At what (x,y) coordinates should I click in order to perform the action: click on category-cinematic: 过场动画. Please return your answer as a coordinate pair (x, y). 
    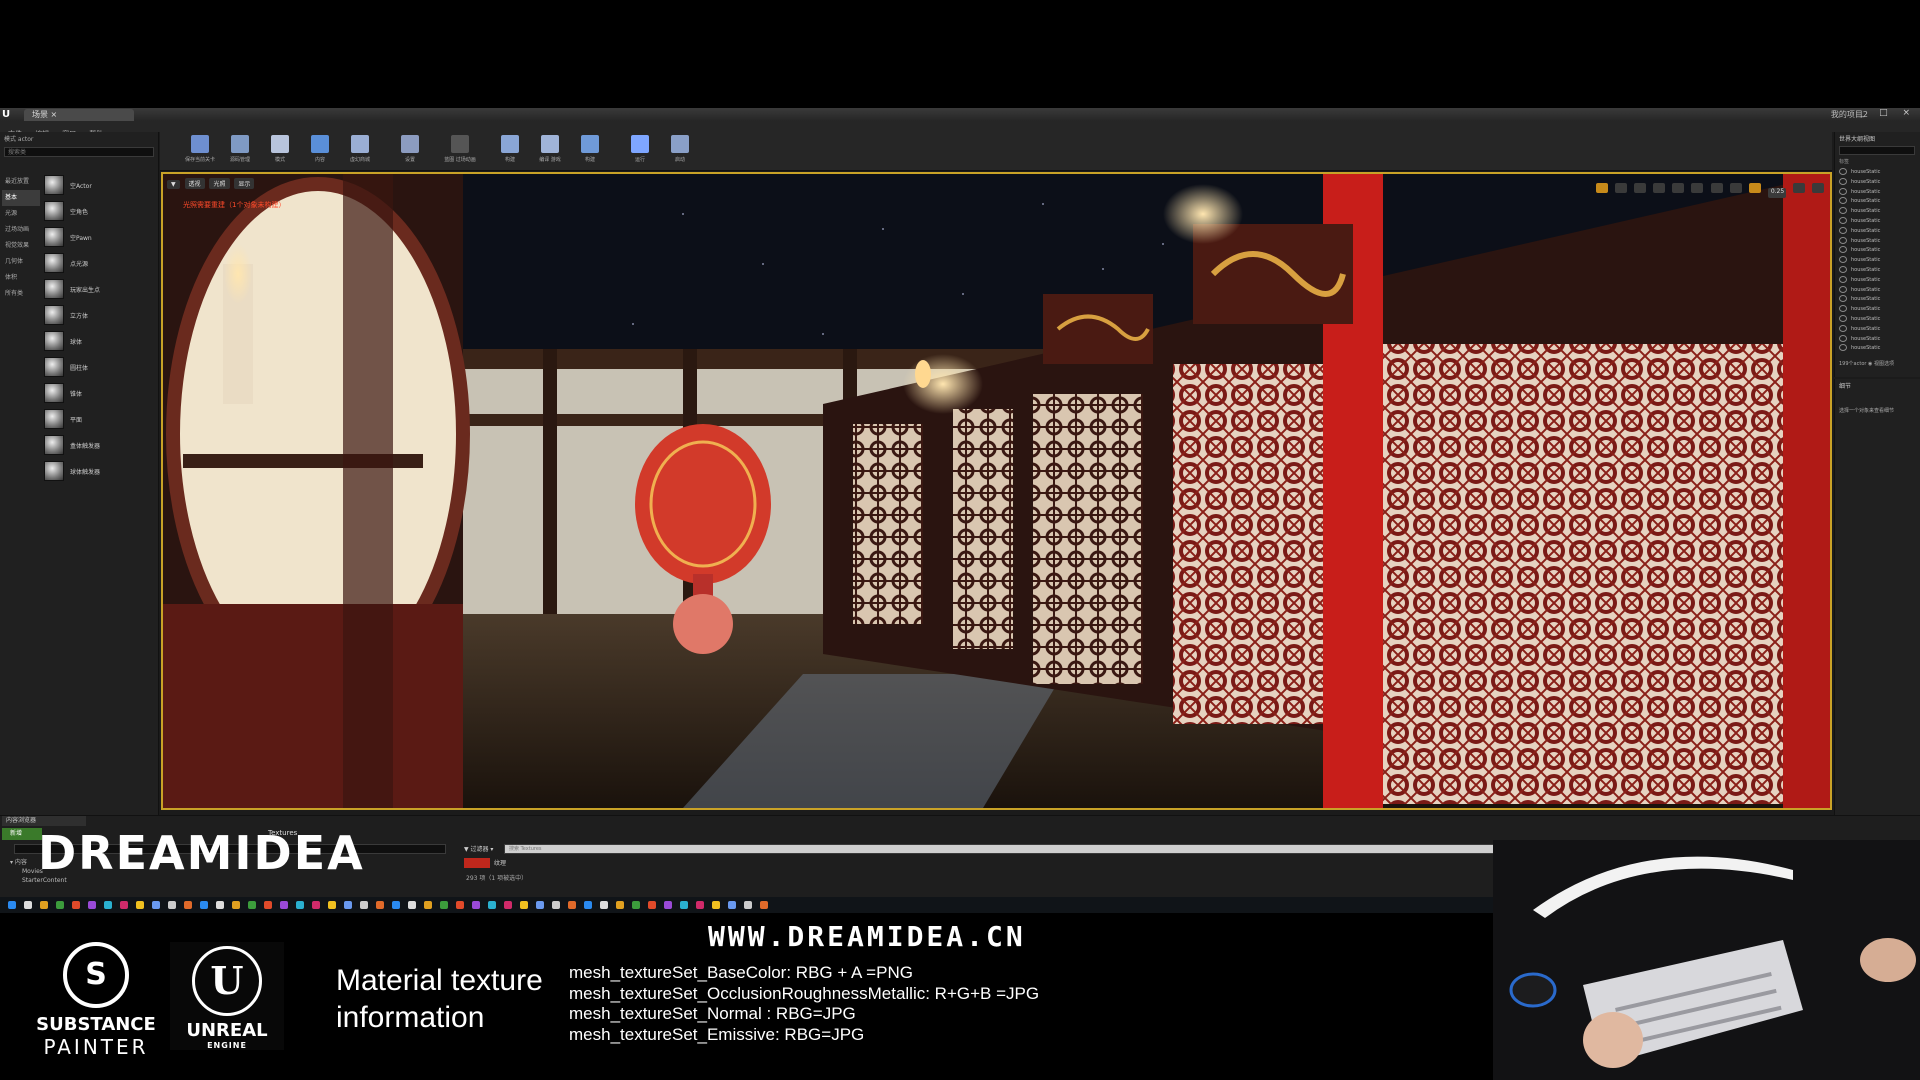
    Looking at the image, I should click on (21, 230).